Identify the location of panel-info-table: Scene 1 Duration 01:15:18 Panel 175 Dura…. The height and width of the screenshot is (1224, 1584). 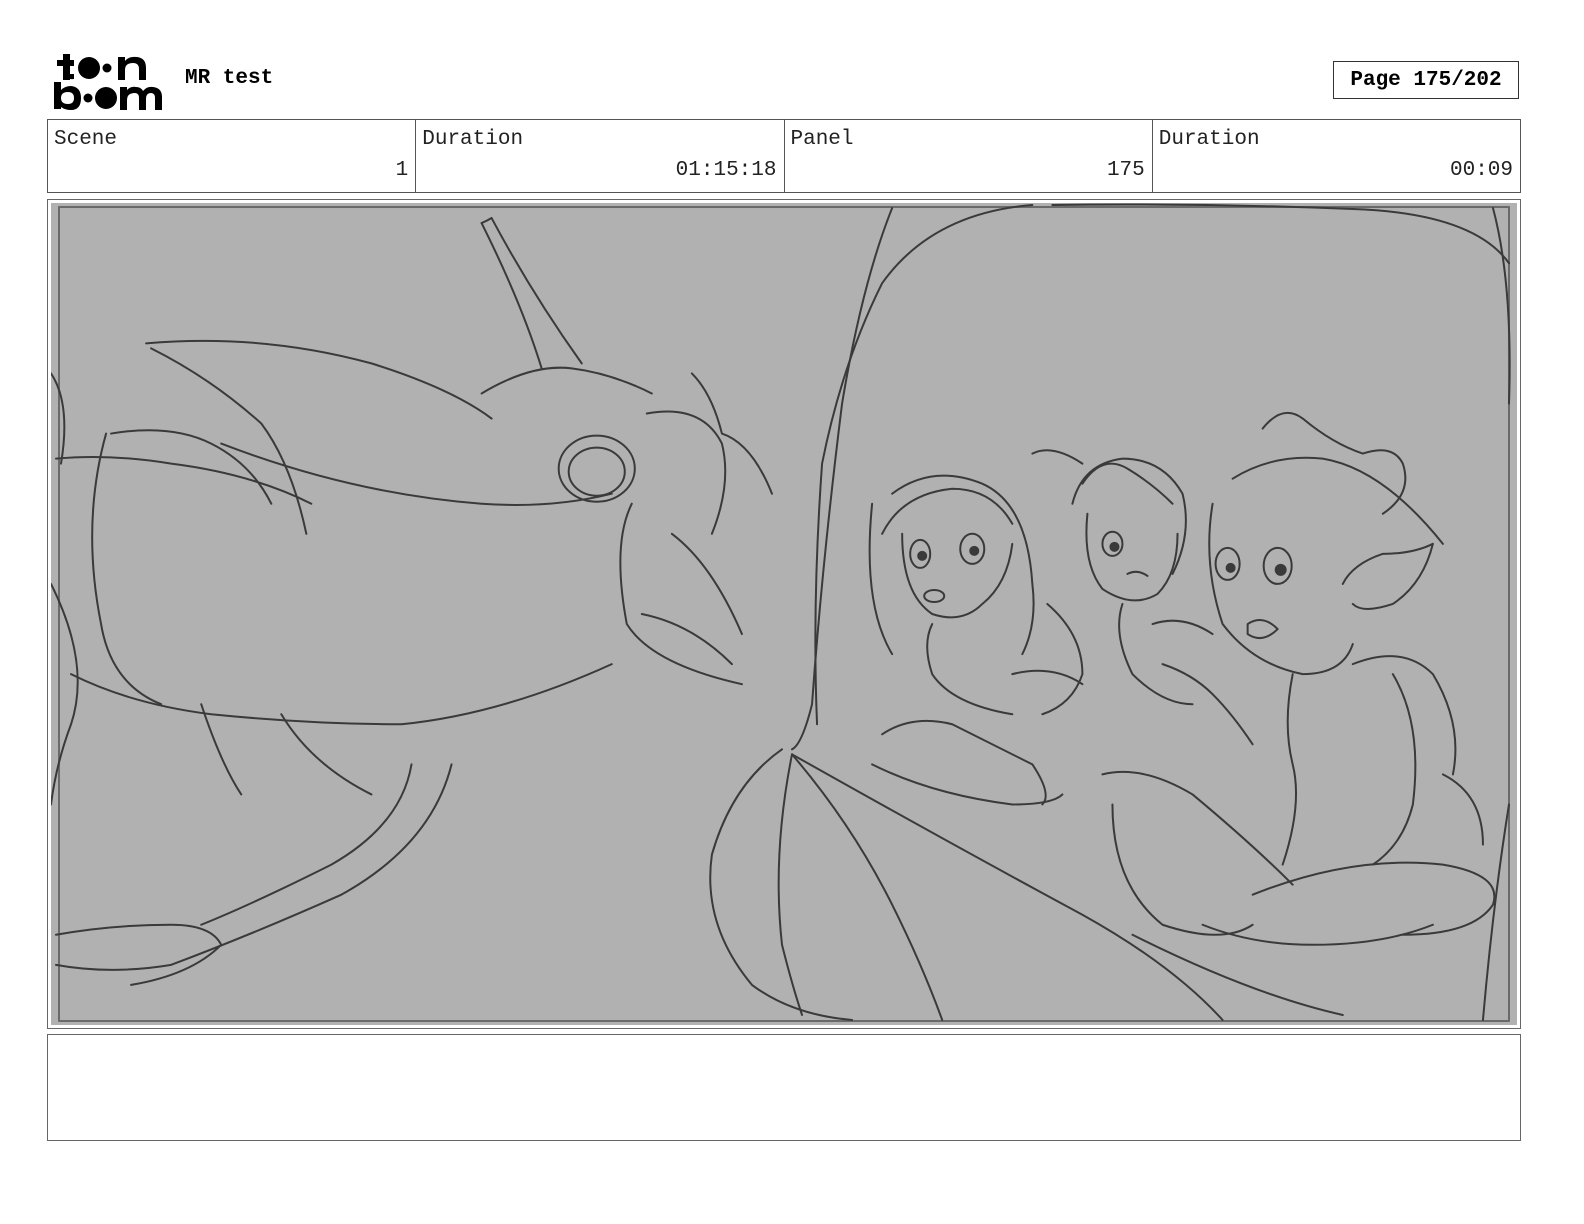
(784, 156).